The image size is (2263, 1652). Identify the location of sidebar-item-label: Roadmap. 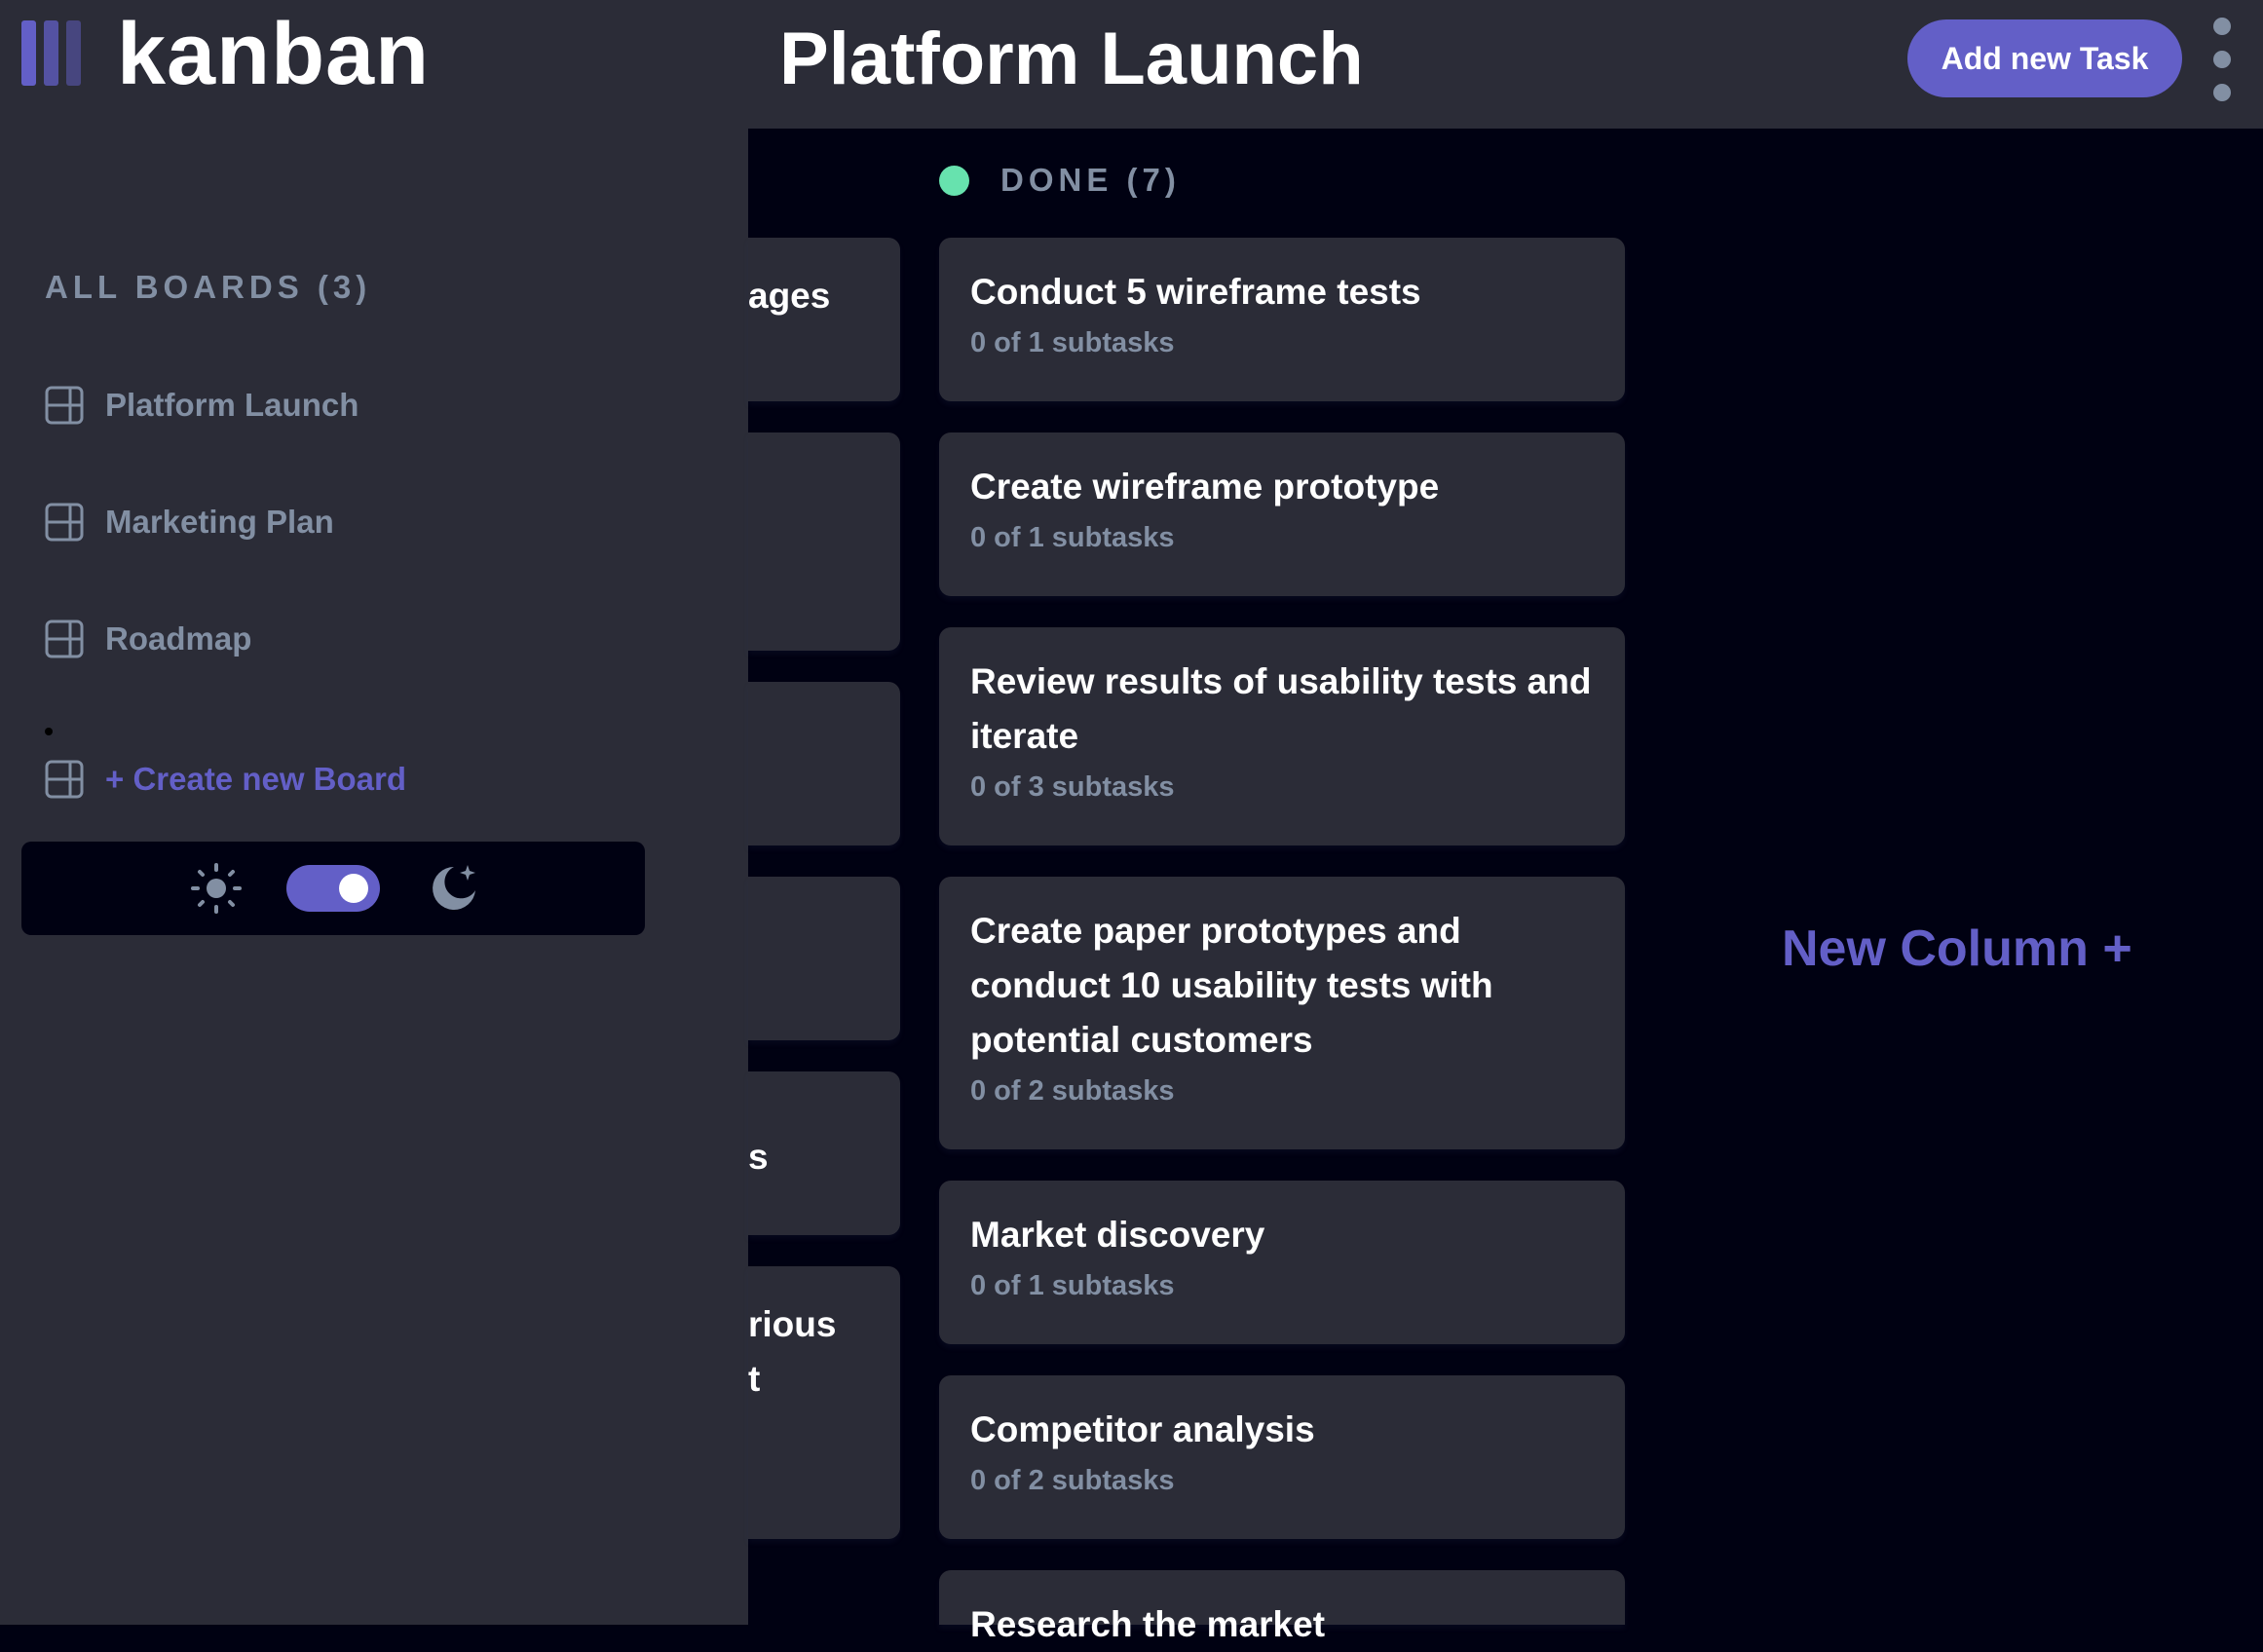
(178, 639).